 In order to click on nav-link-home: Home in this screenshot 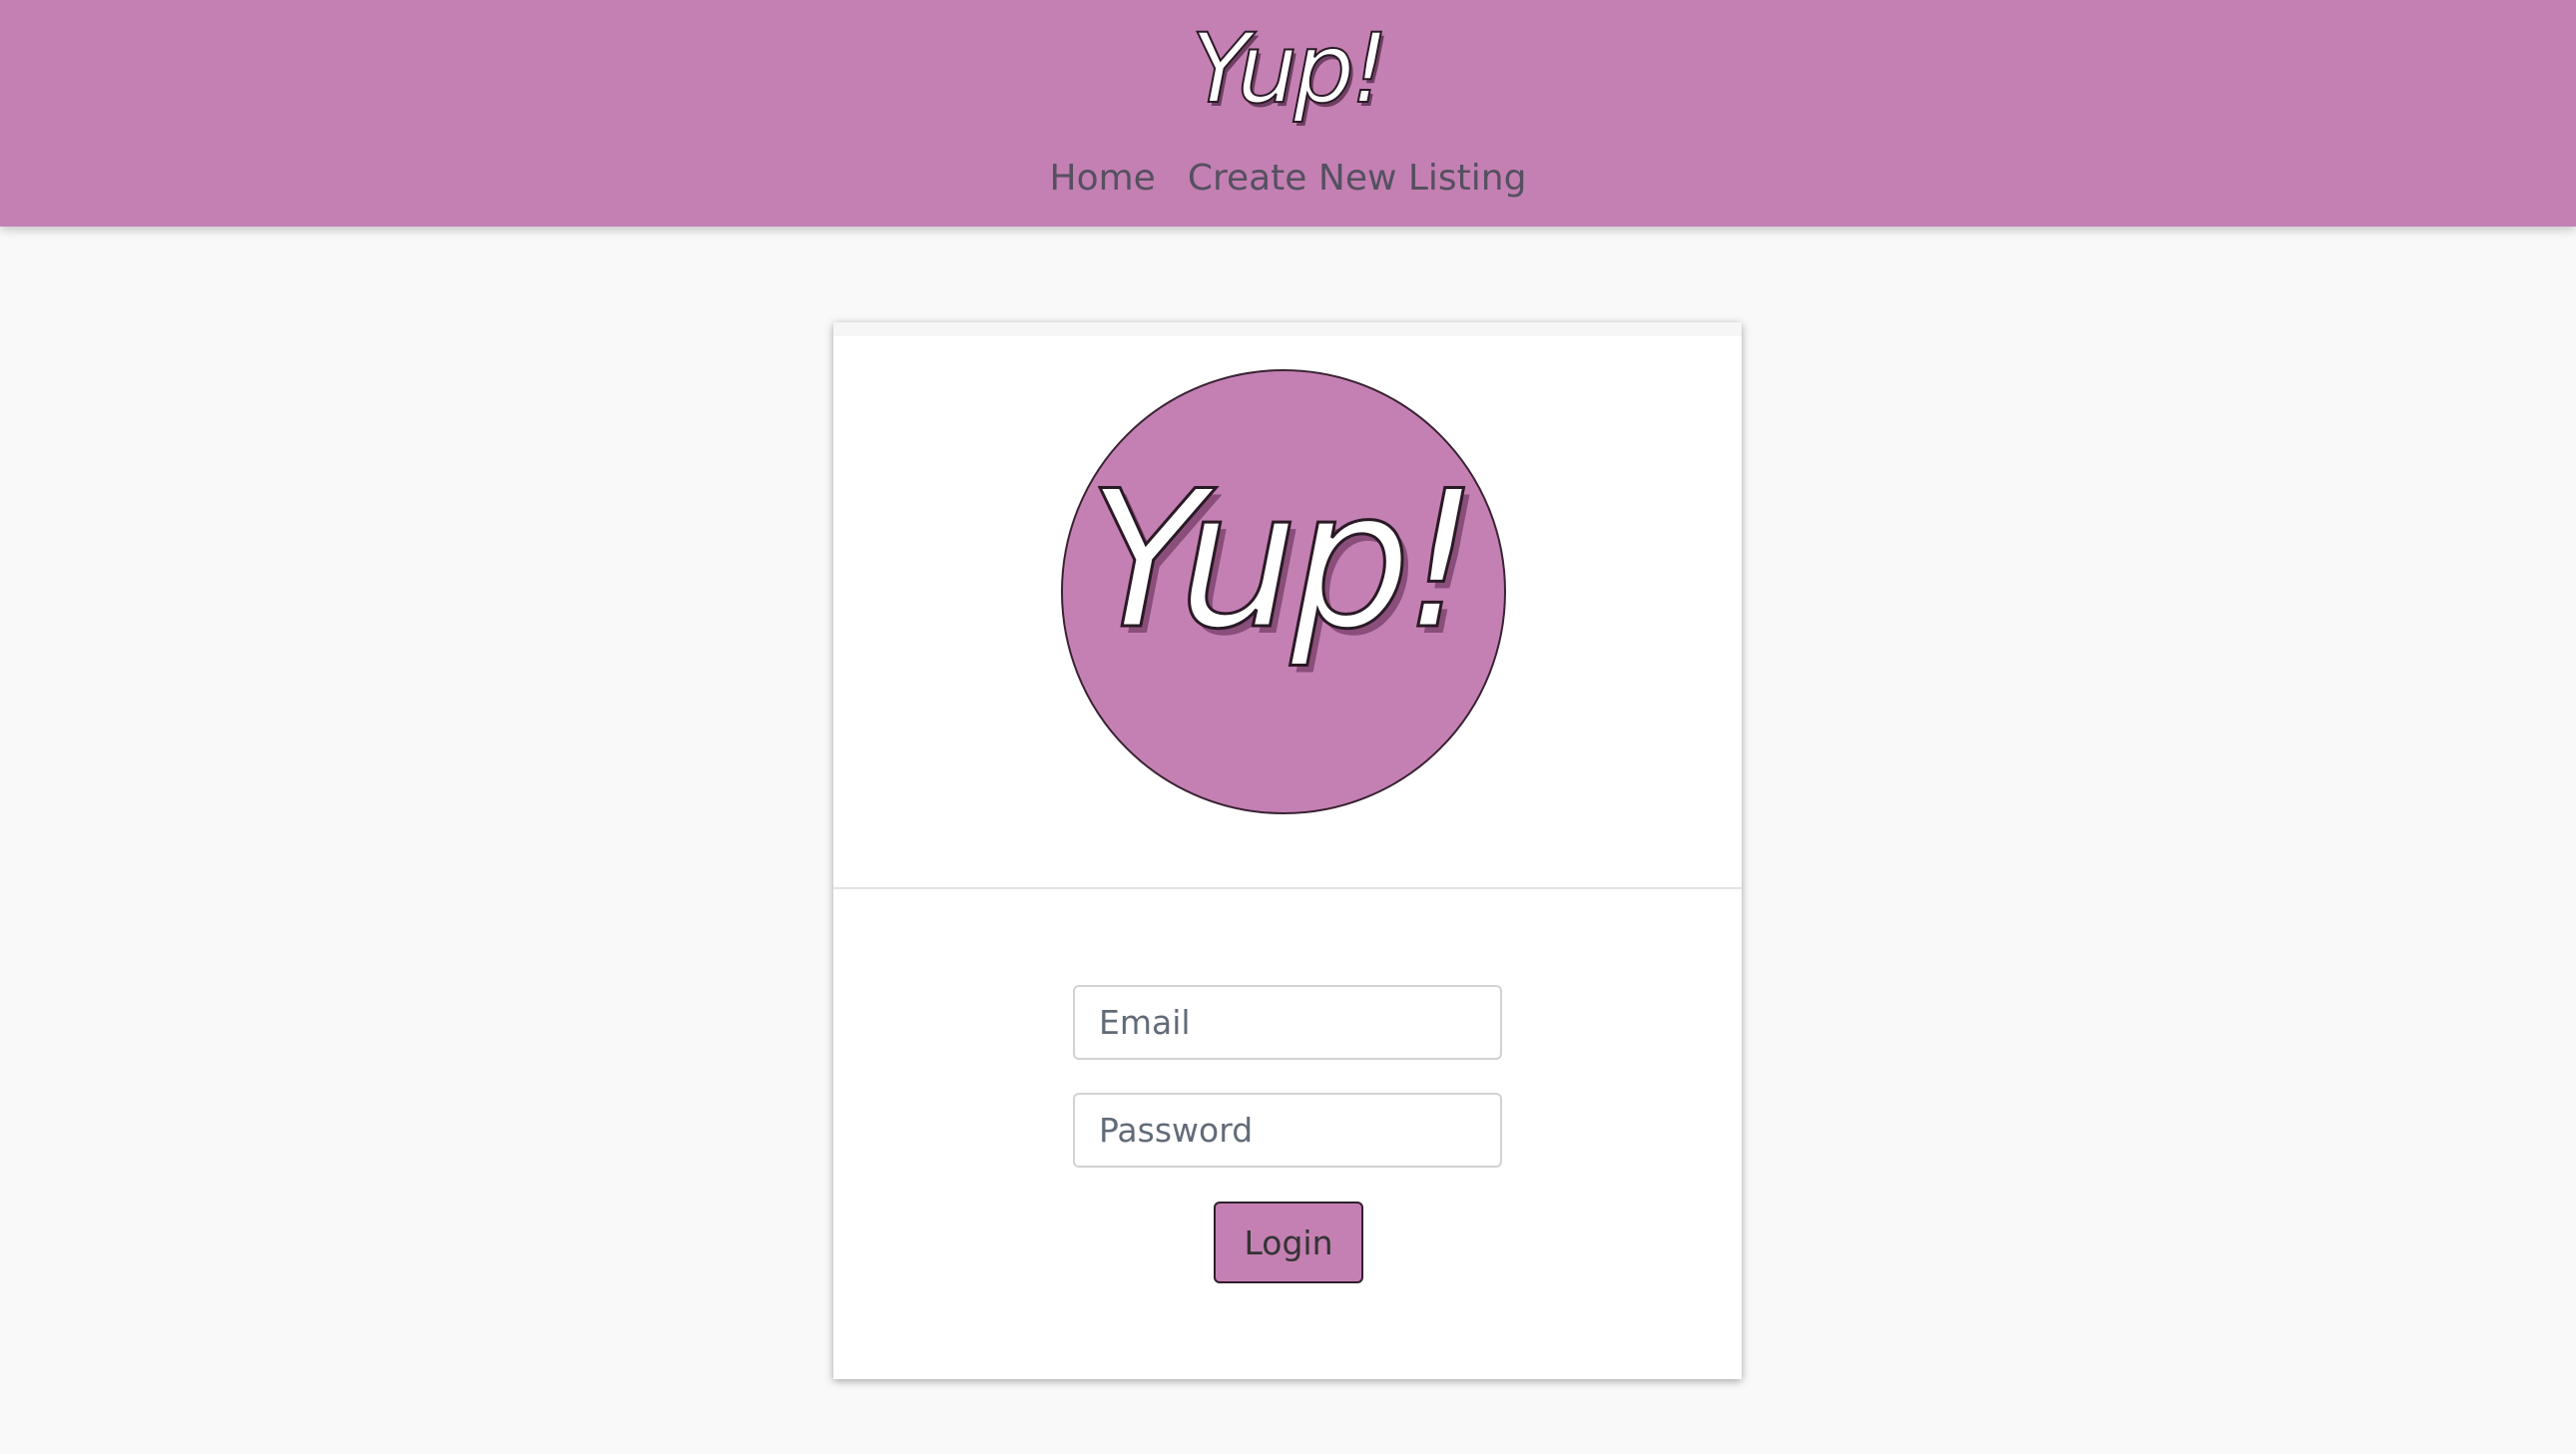, I will do `click(1103, 179)`.